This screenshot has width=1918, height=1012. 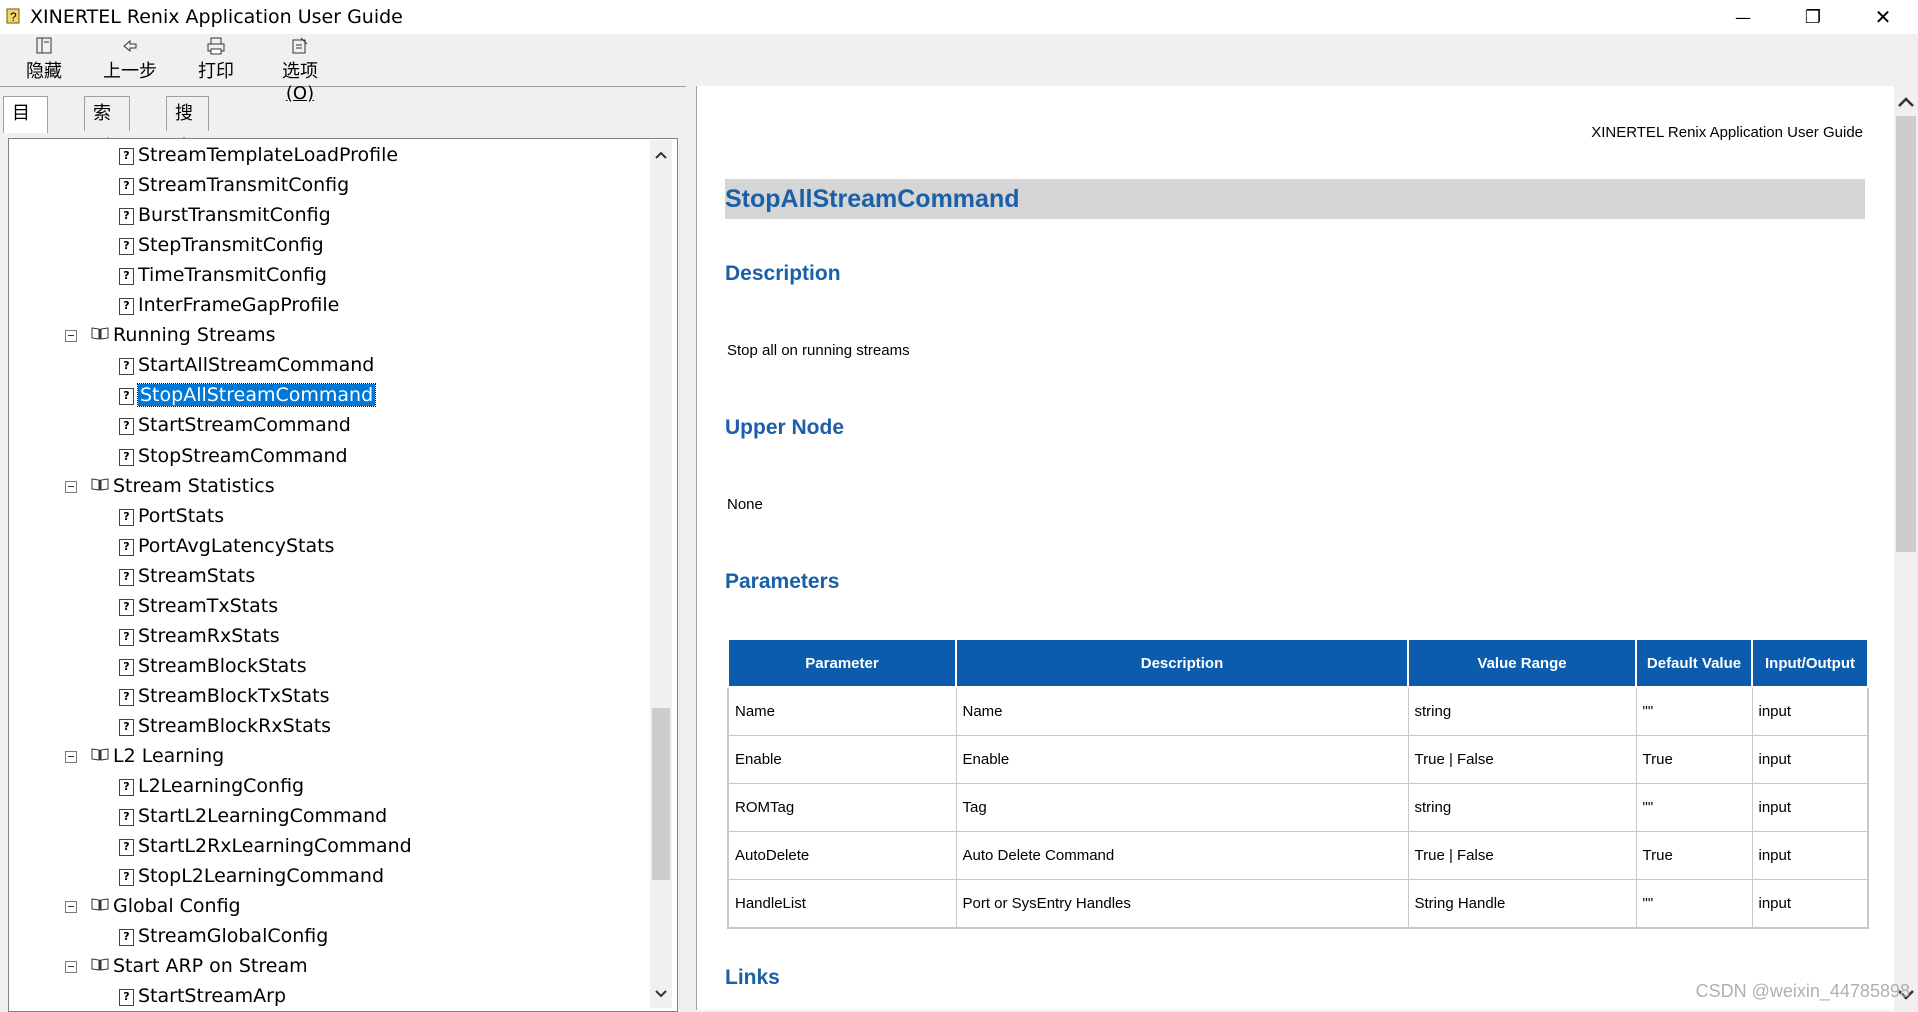 What do you see at coordinates (275, 846) in the screenshot?
I see `toc-item-label: StartL2RxLearningCommand` at bounding box center [275, 846].